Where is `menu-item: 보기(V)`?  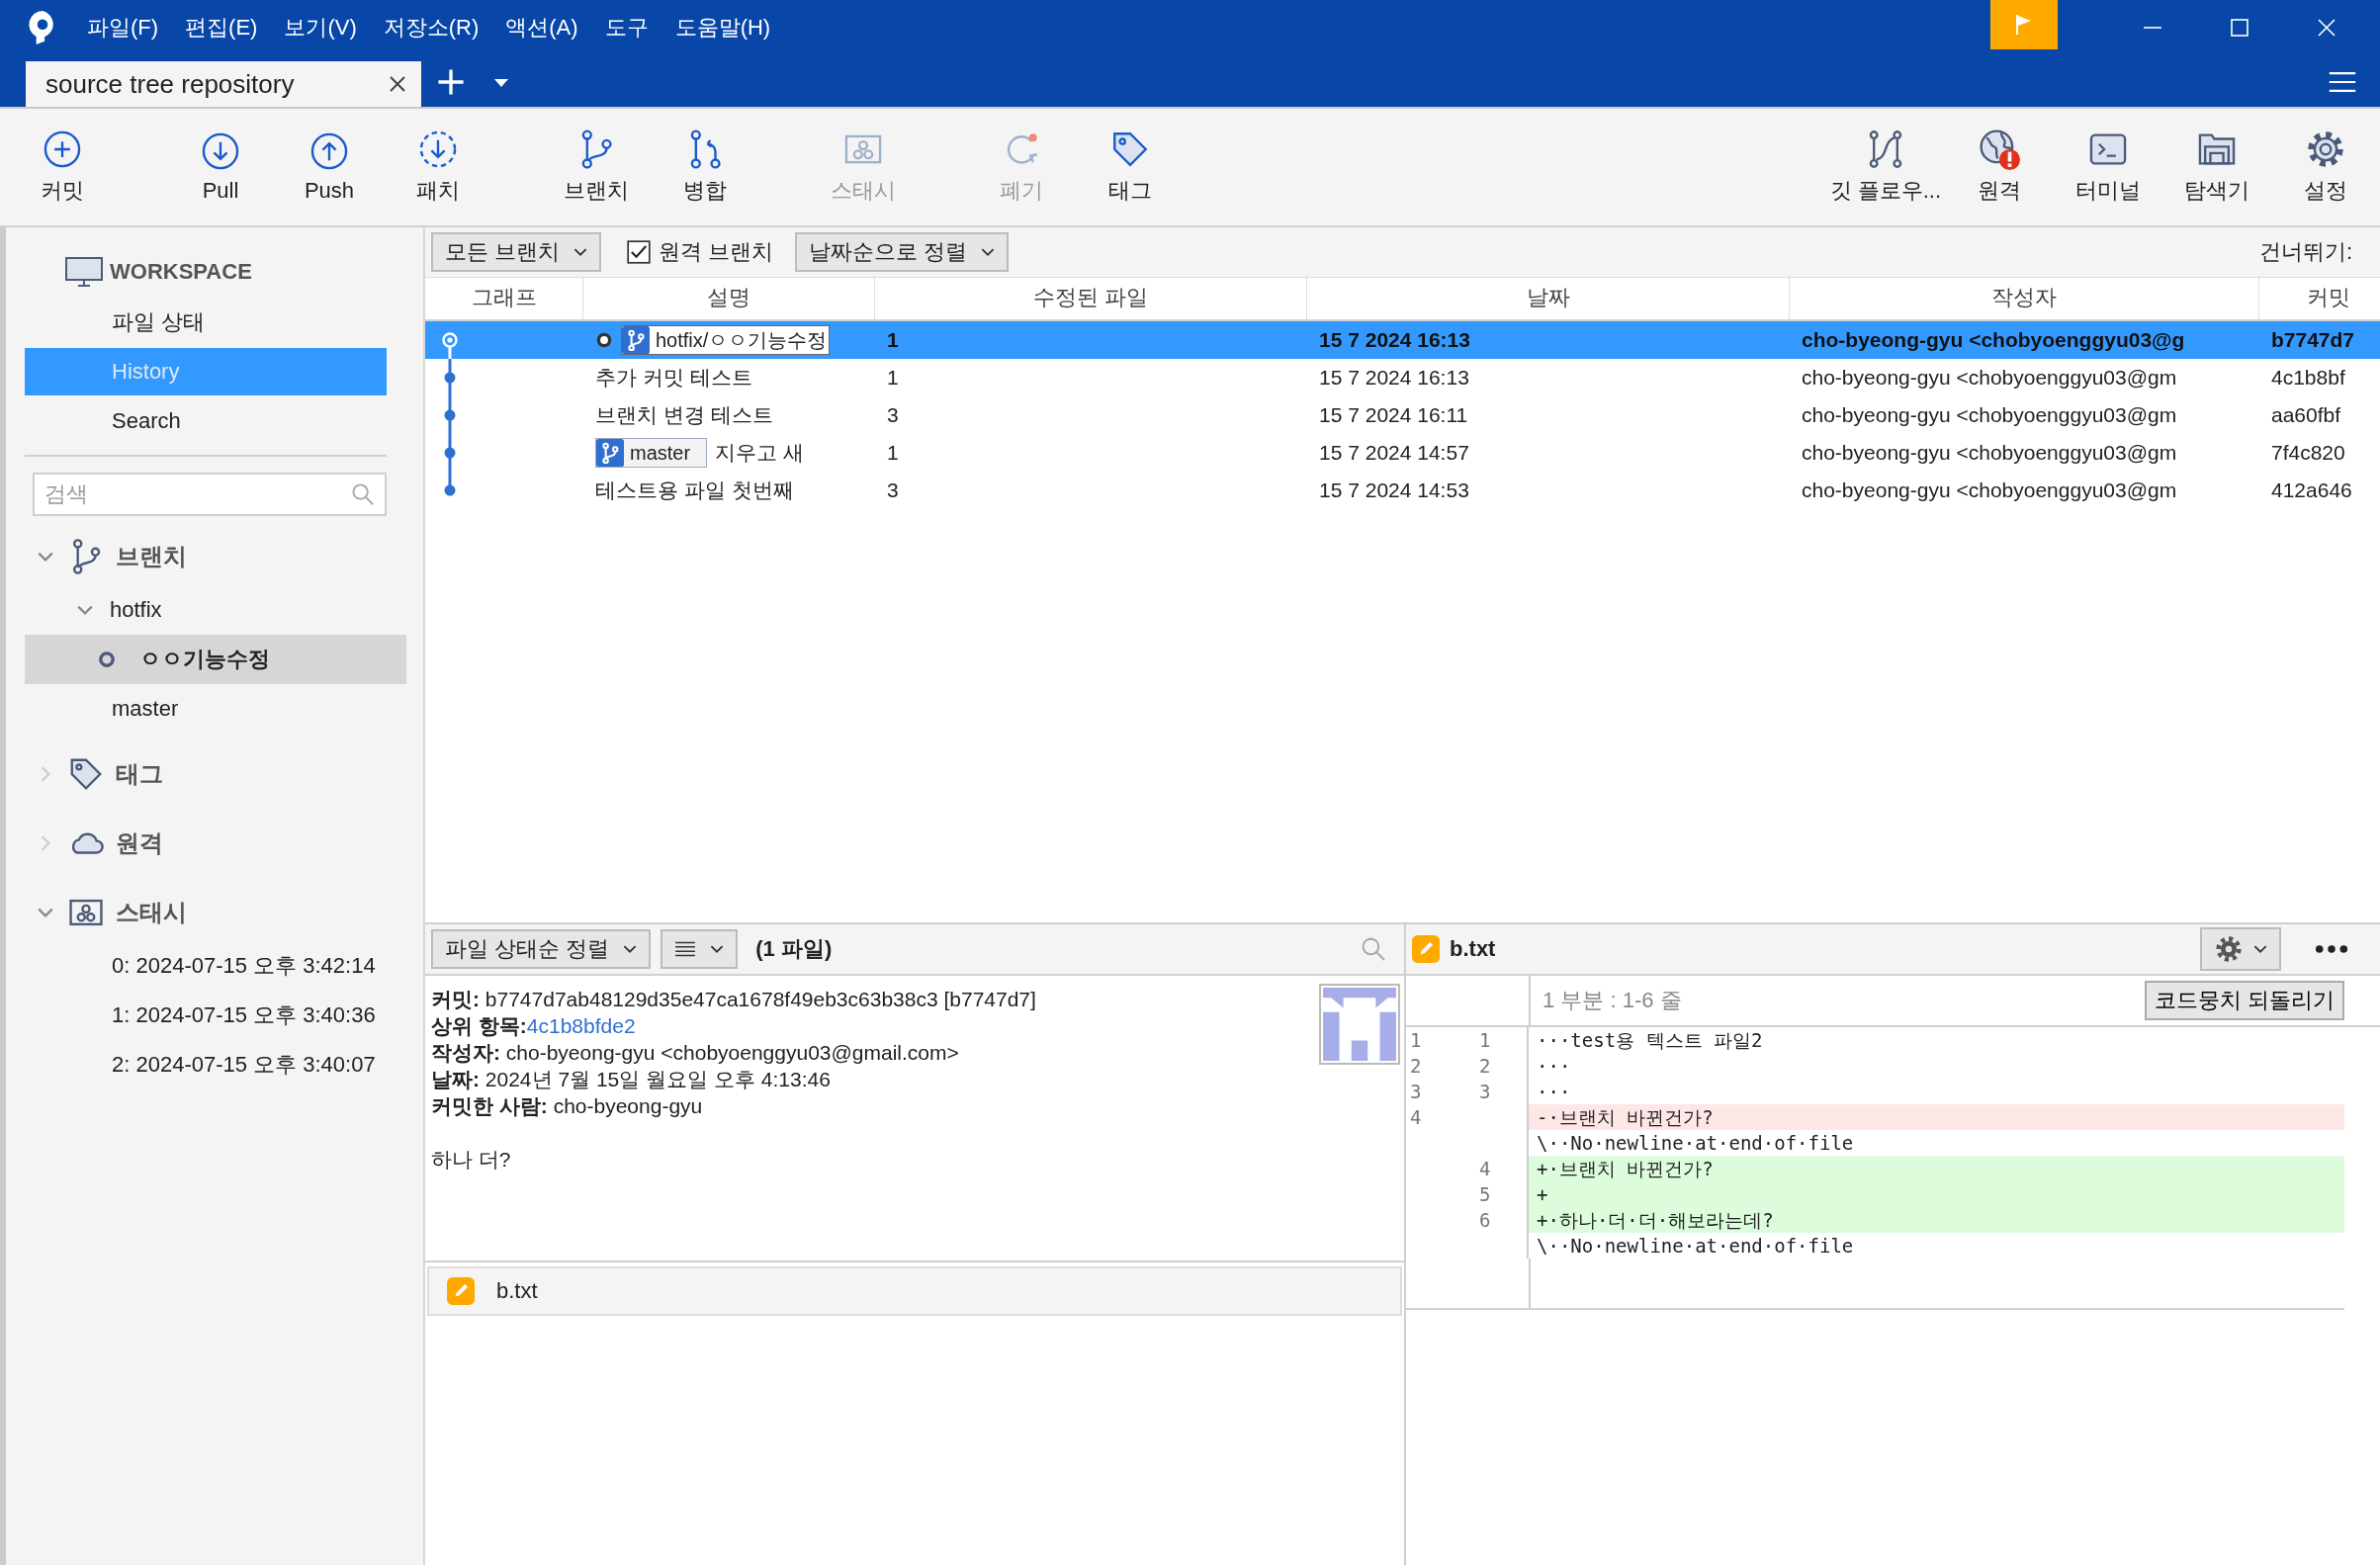 menu-item: 보기(V) is located at coordinates (320, 28).